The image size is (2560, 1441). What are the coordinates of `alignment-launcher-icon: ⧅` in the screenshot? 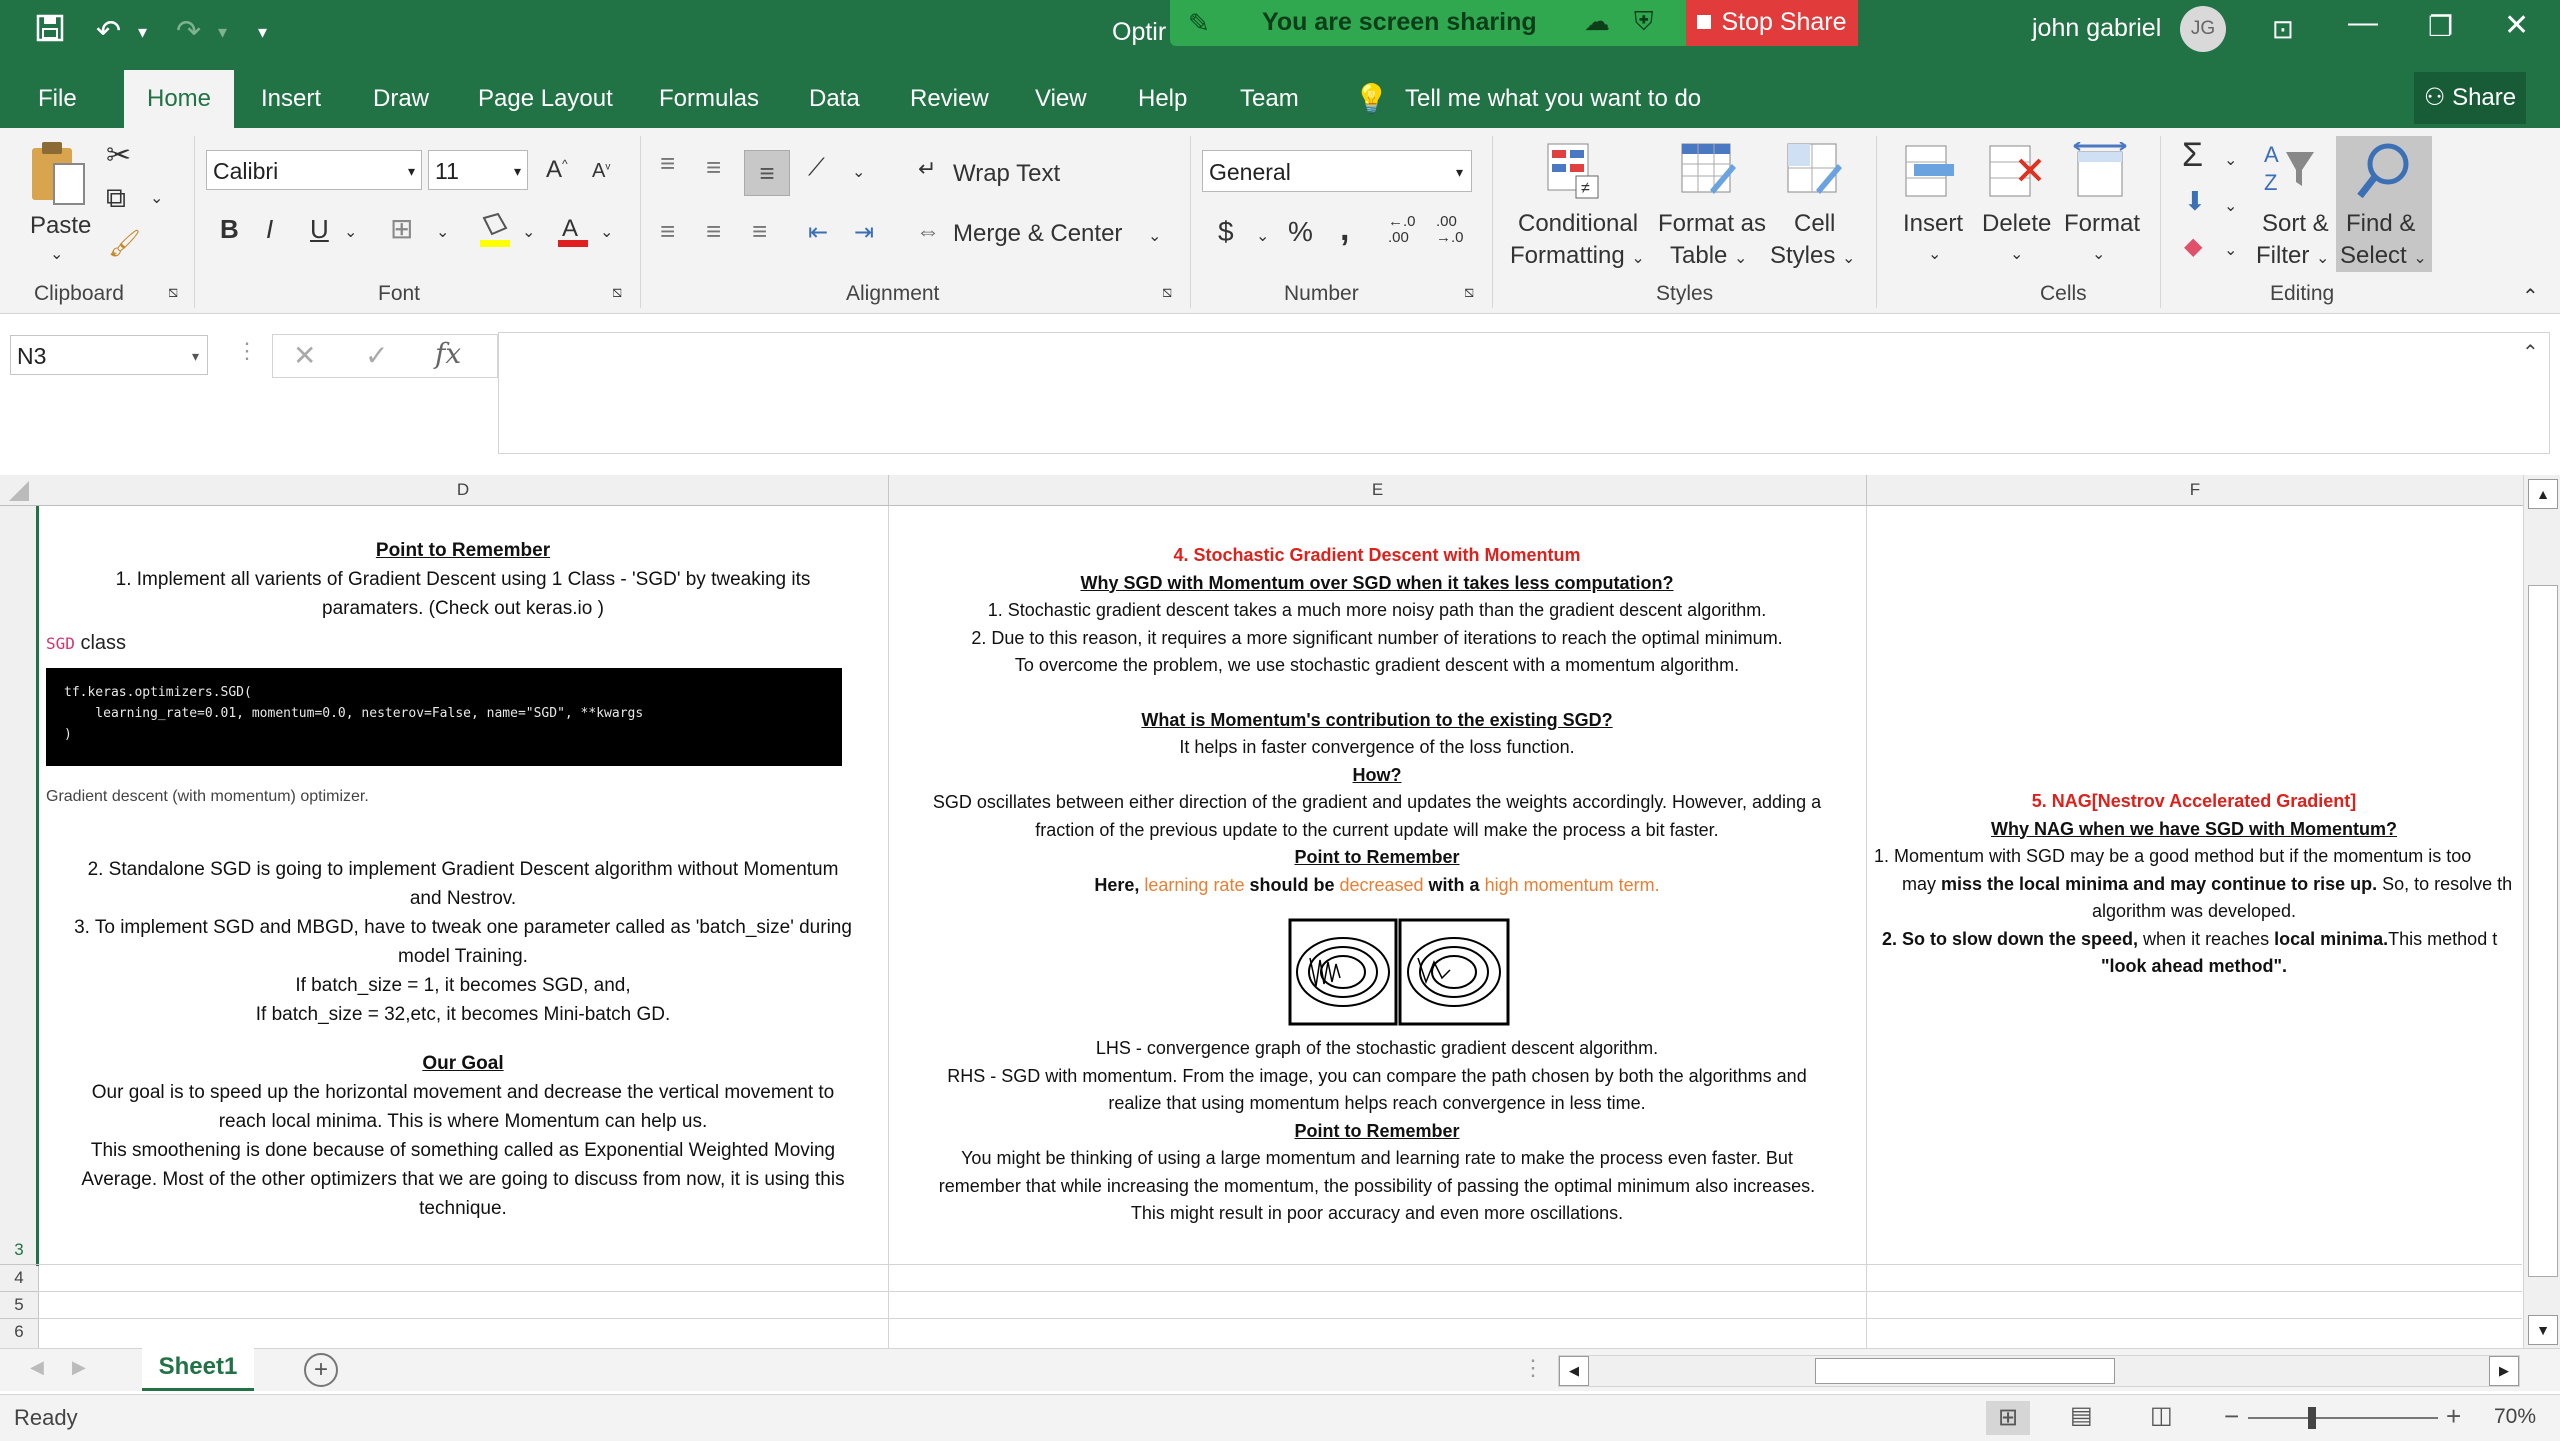 It's located at (1167, 293).